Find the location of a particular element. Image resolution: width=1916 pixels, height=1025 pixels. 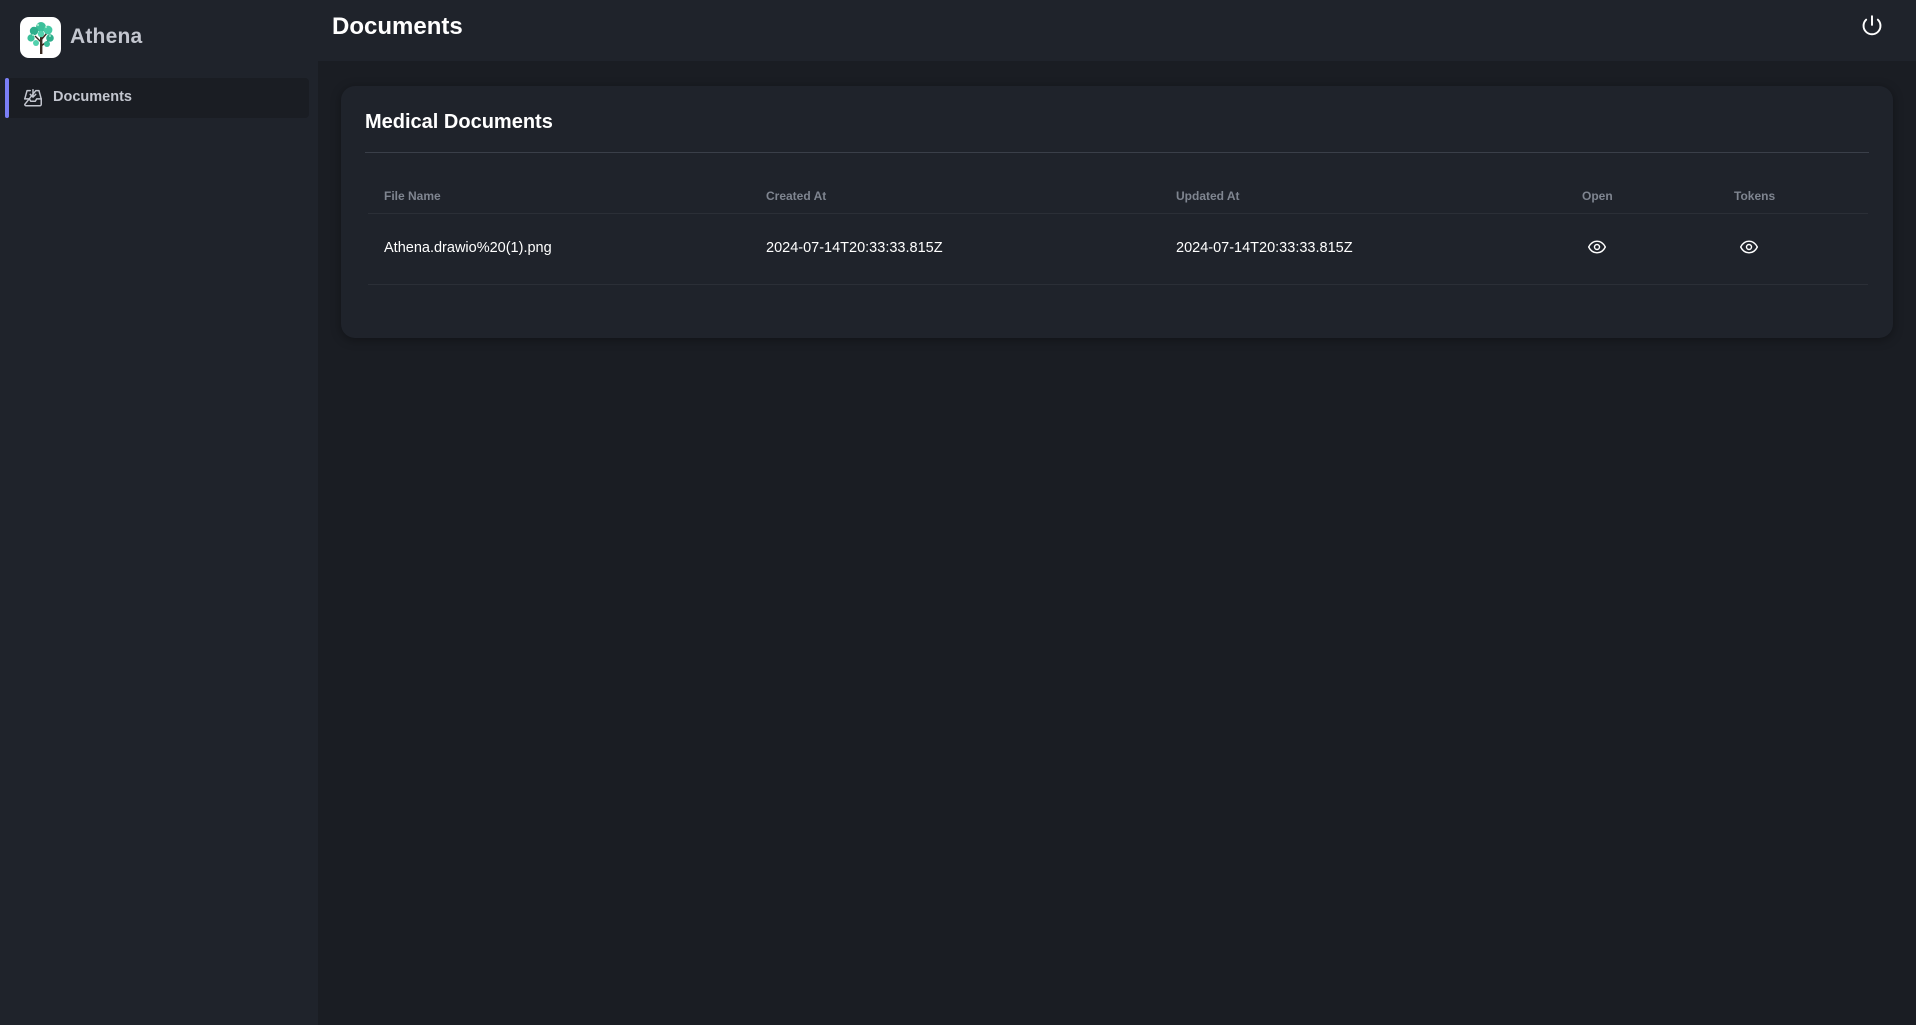

updated-at-cell: 2024-07-14T20:33:33.815Z is located at coordinates (1264, 248).